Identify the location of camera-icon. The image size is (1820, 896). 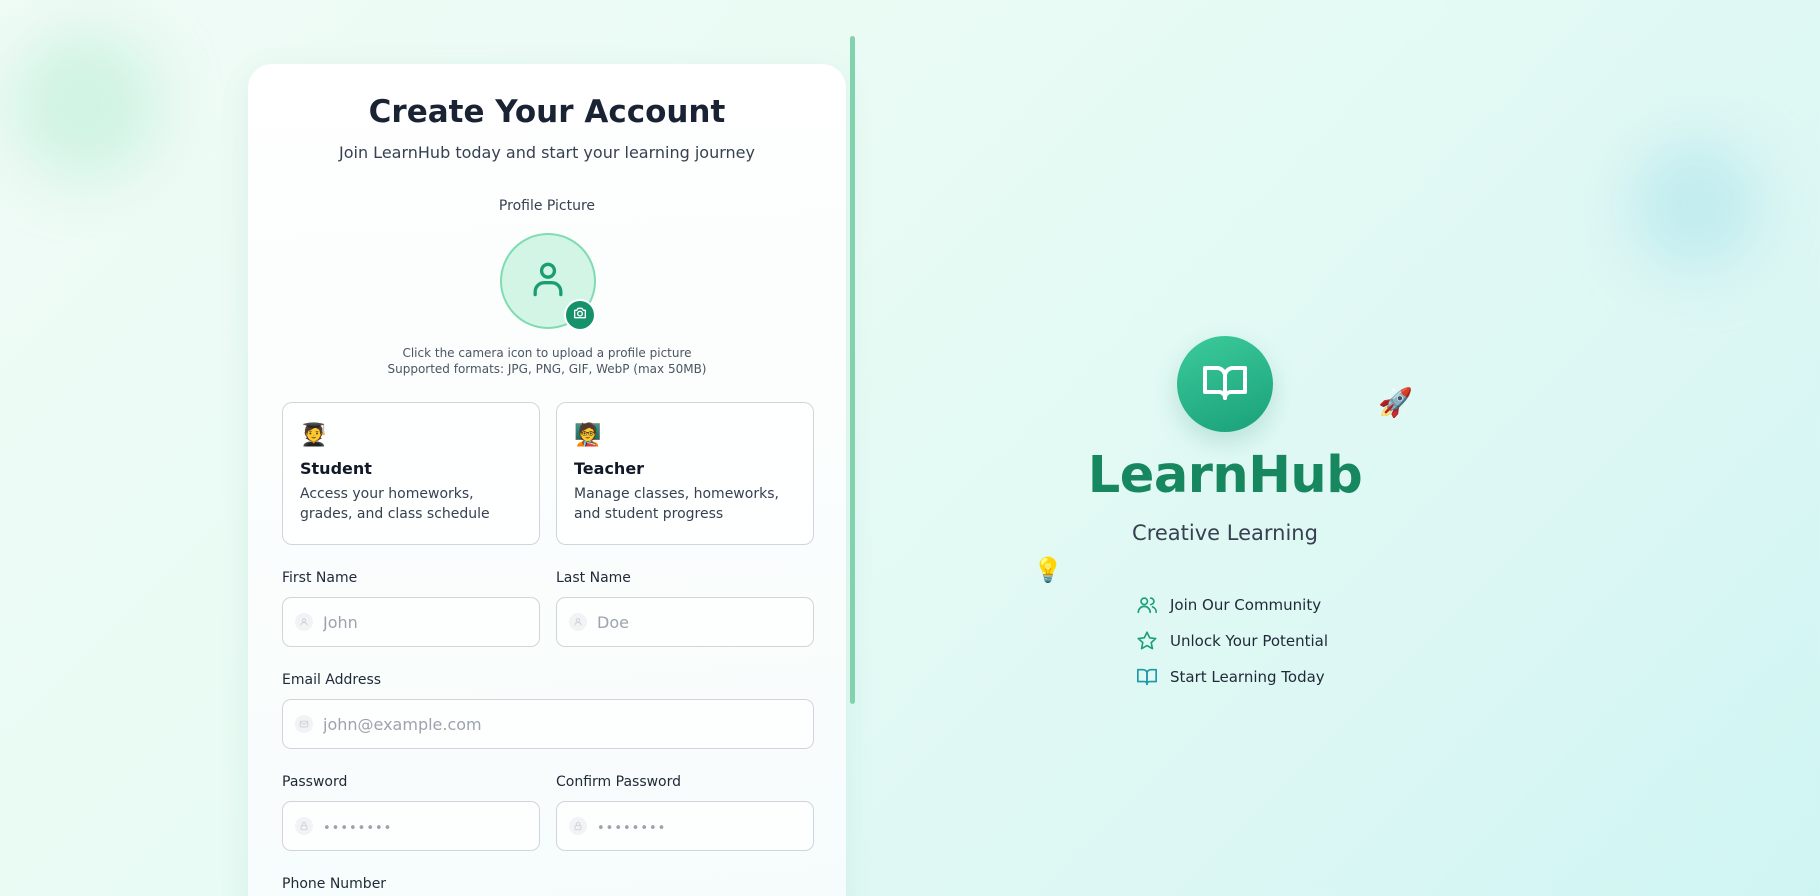
(580, 315).